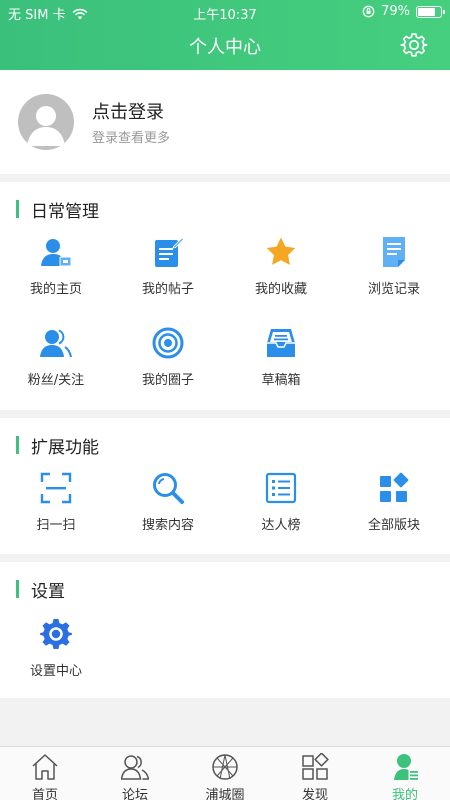 The width and height of the screenshot is (450, 800). I want to click on history-icon, so click(394, 252).